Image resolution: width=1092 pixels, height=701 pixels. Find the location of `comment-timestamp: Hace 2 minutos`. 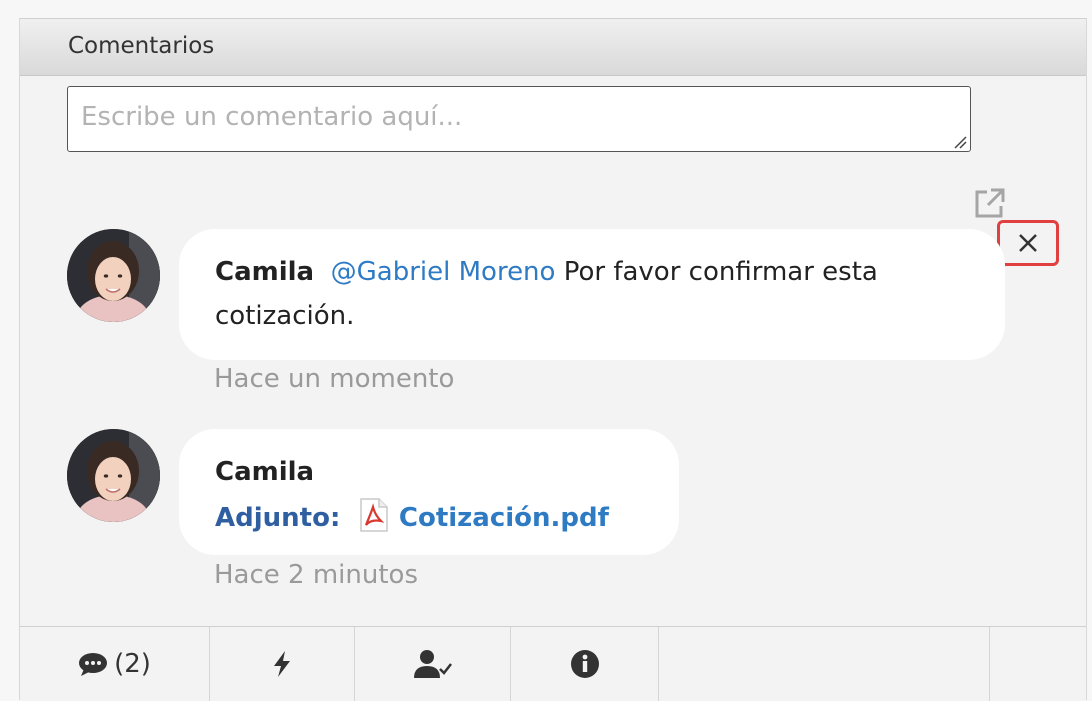

comment-timestamp: Hace 2 minutos is located at coordinates (316, 575).